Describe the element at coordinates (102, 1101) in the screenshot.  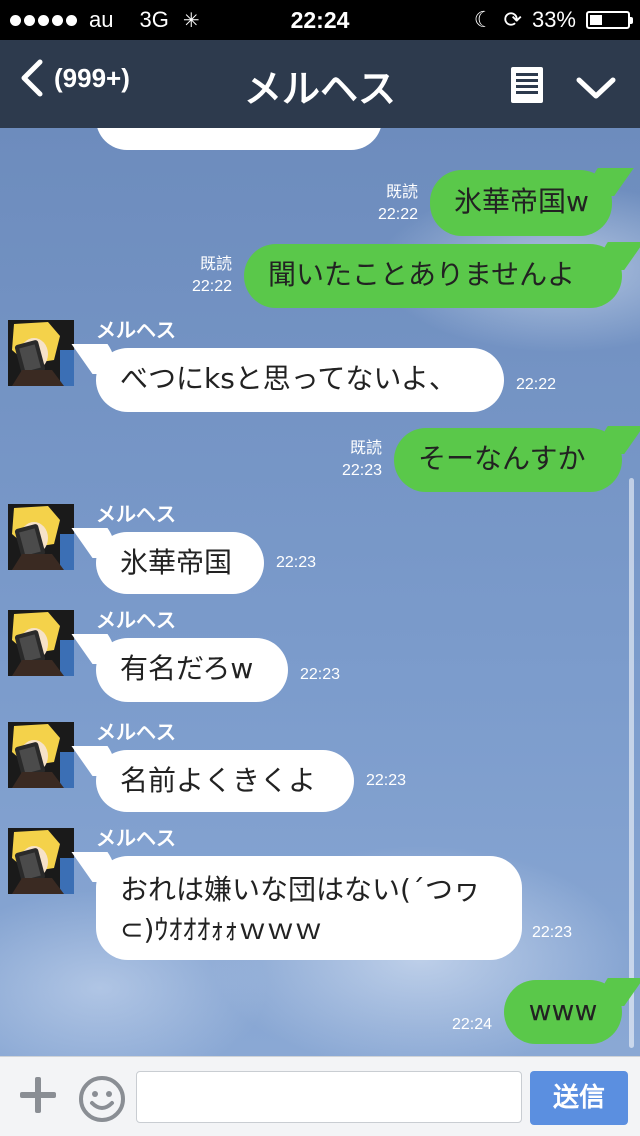
I see `smiley-icon` at that location.